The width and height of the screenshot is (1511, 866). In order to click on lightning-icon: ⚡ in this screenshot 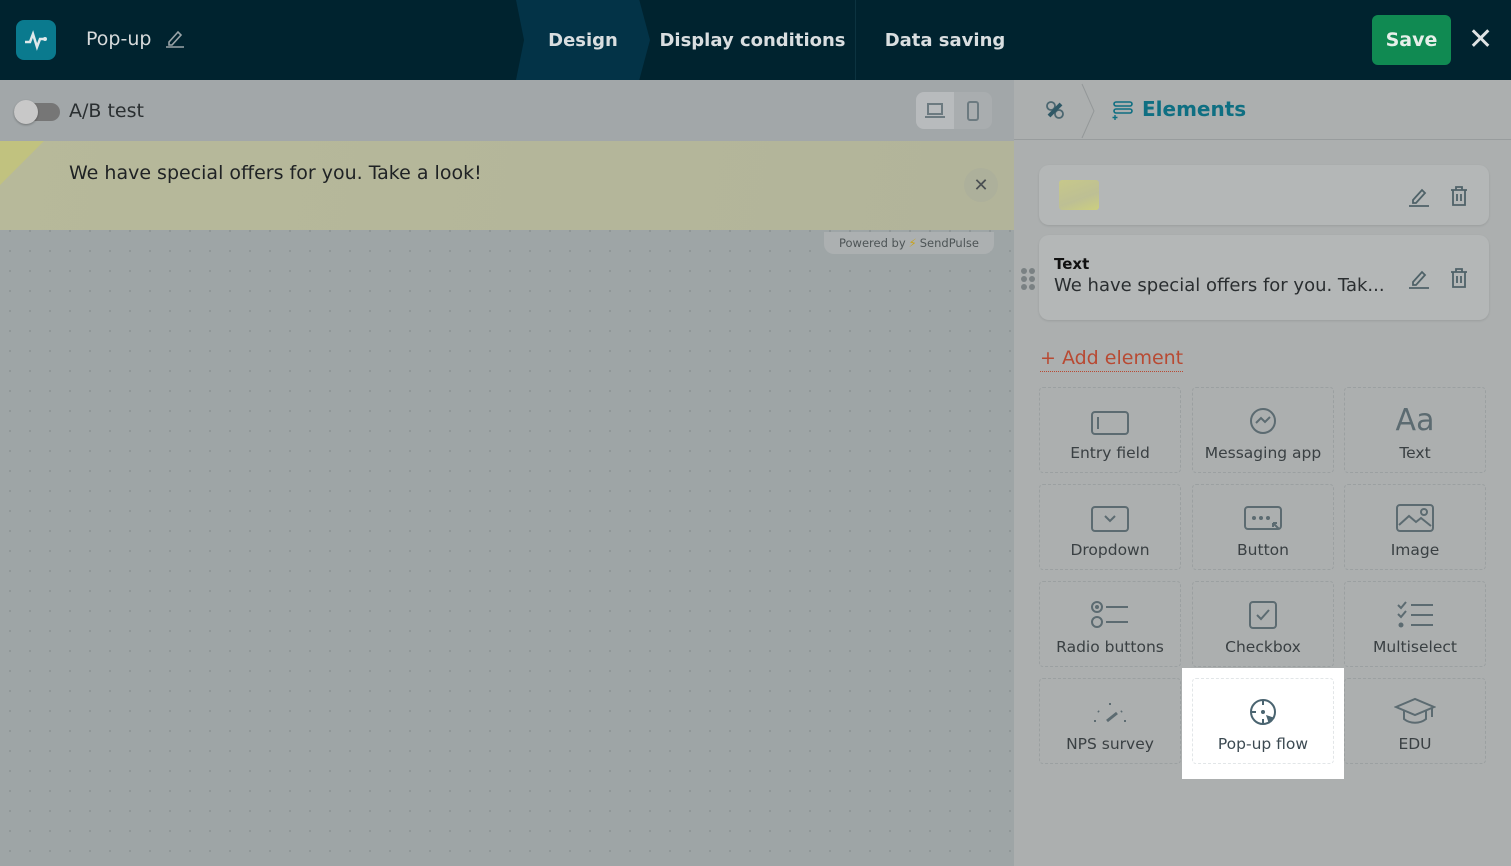, I will do `click(912, 243)`.